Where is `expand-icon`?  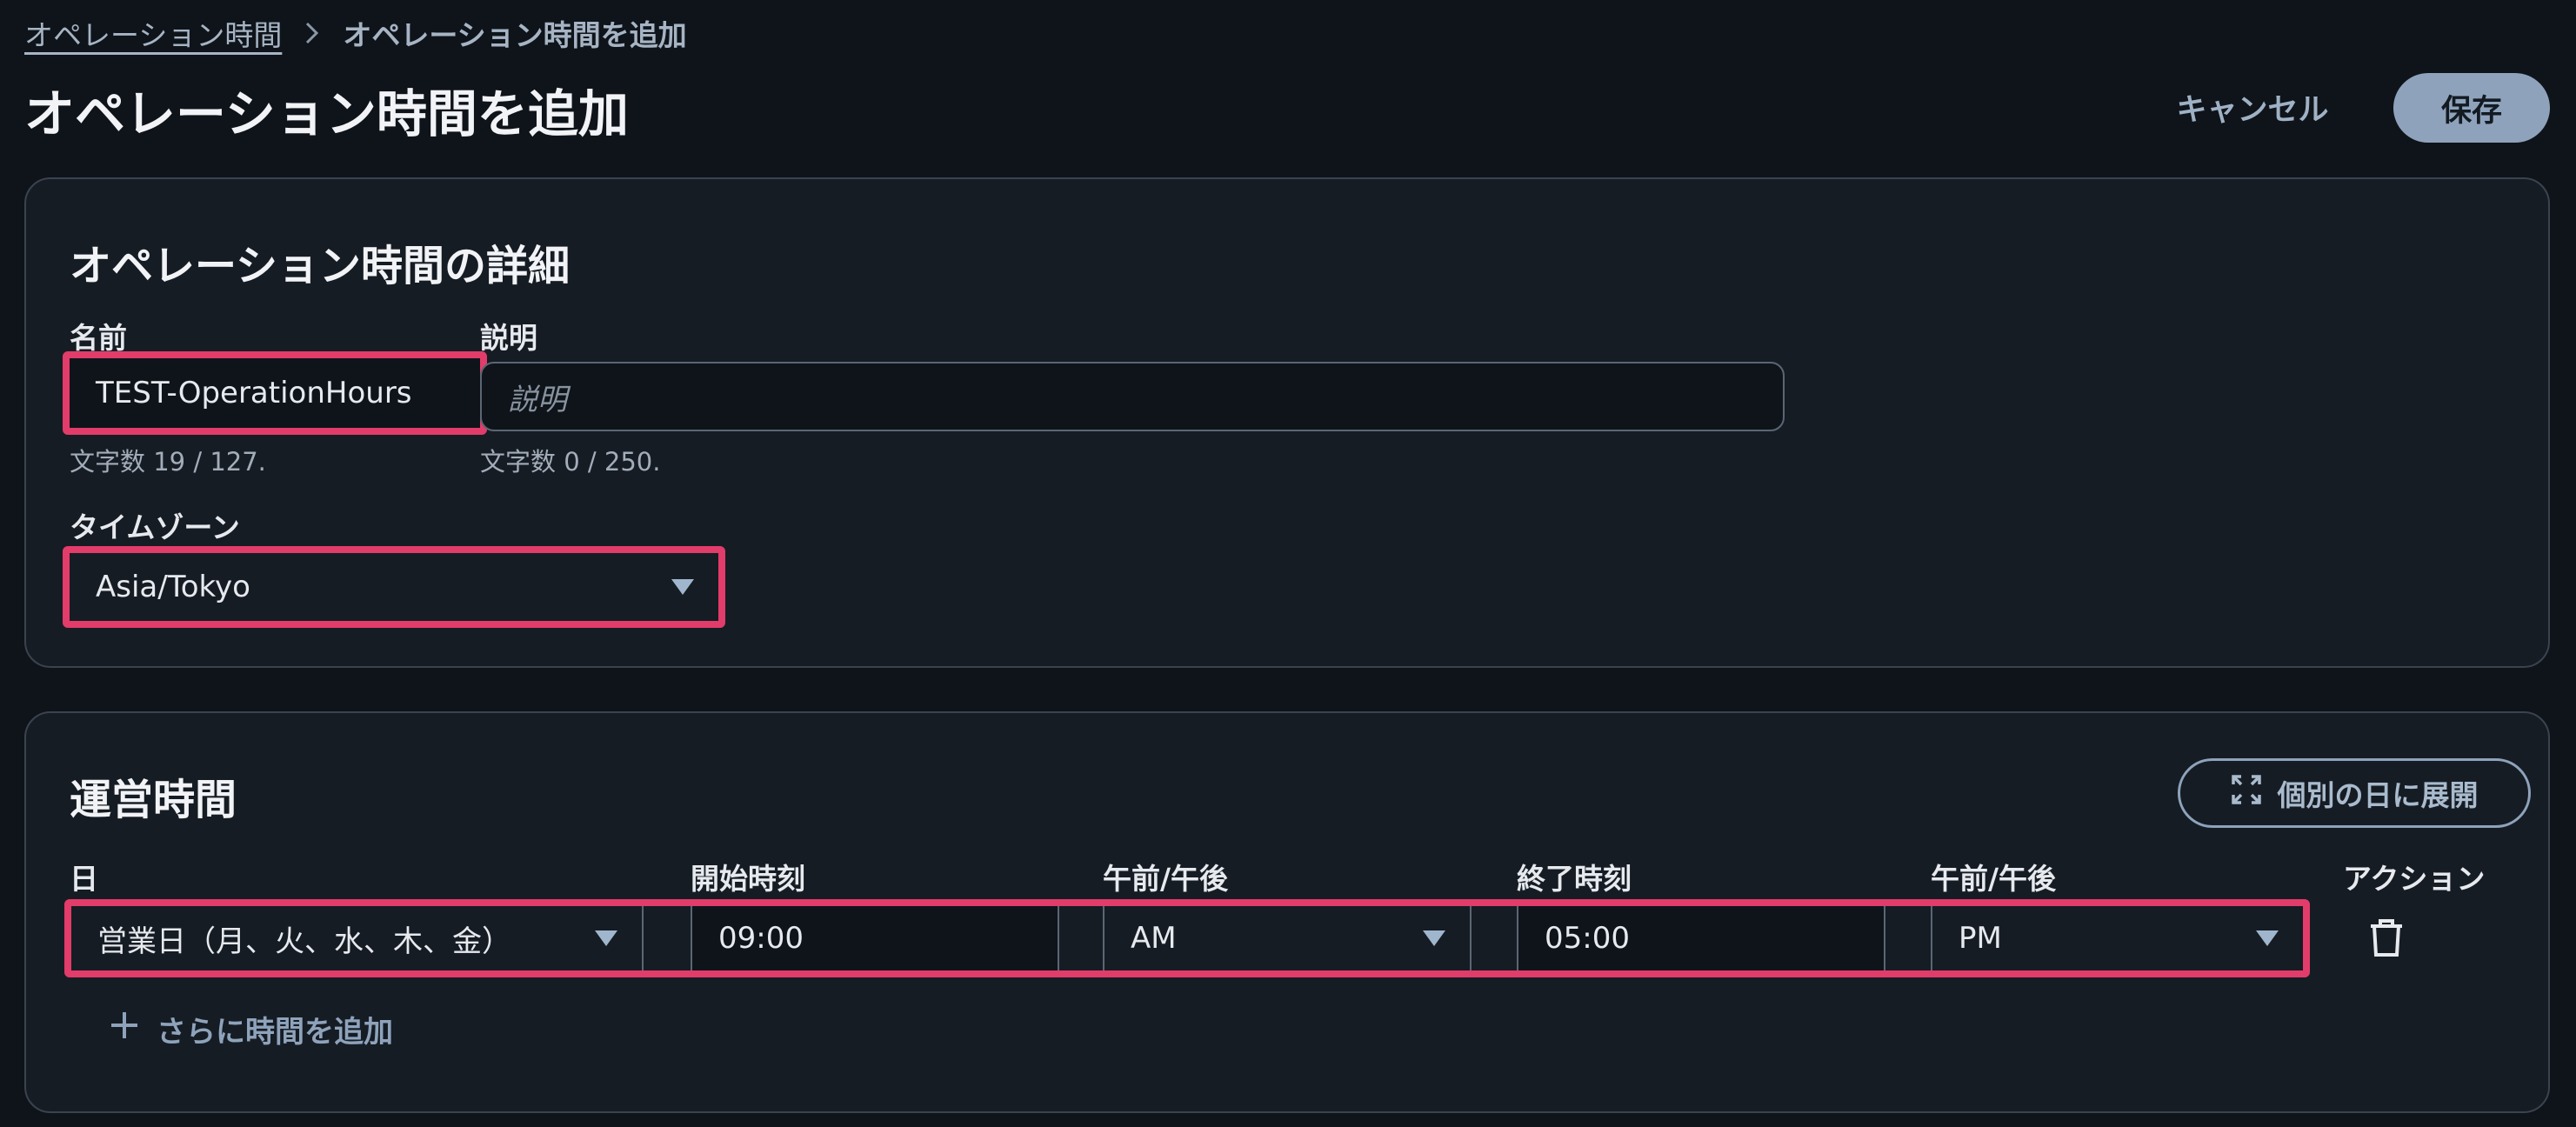 expand-icon is located at coordinates (2247, 793).